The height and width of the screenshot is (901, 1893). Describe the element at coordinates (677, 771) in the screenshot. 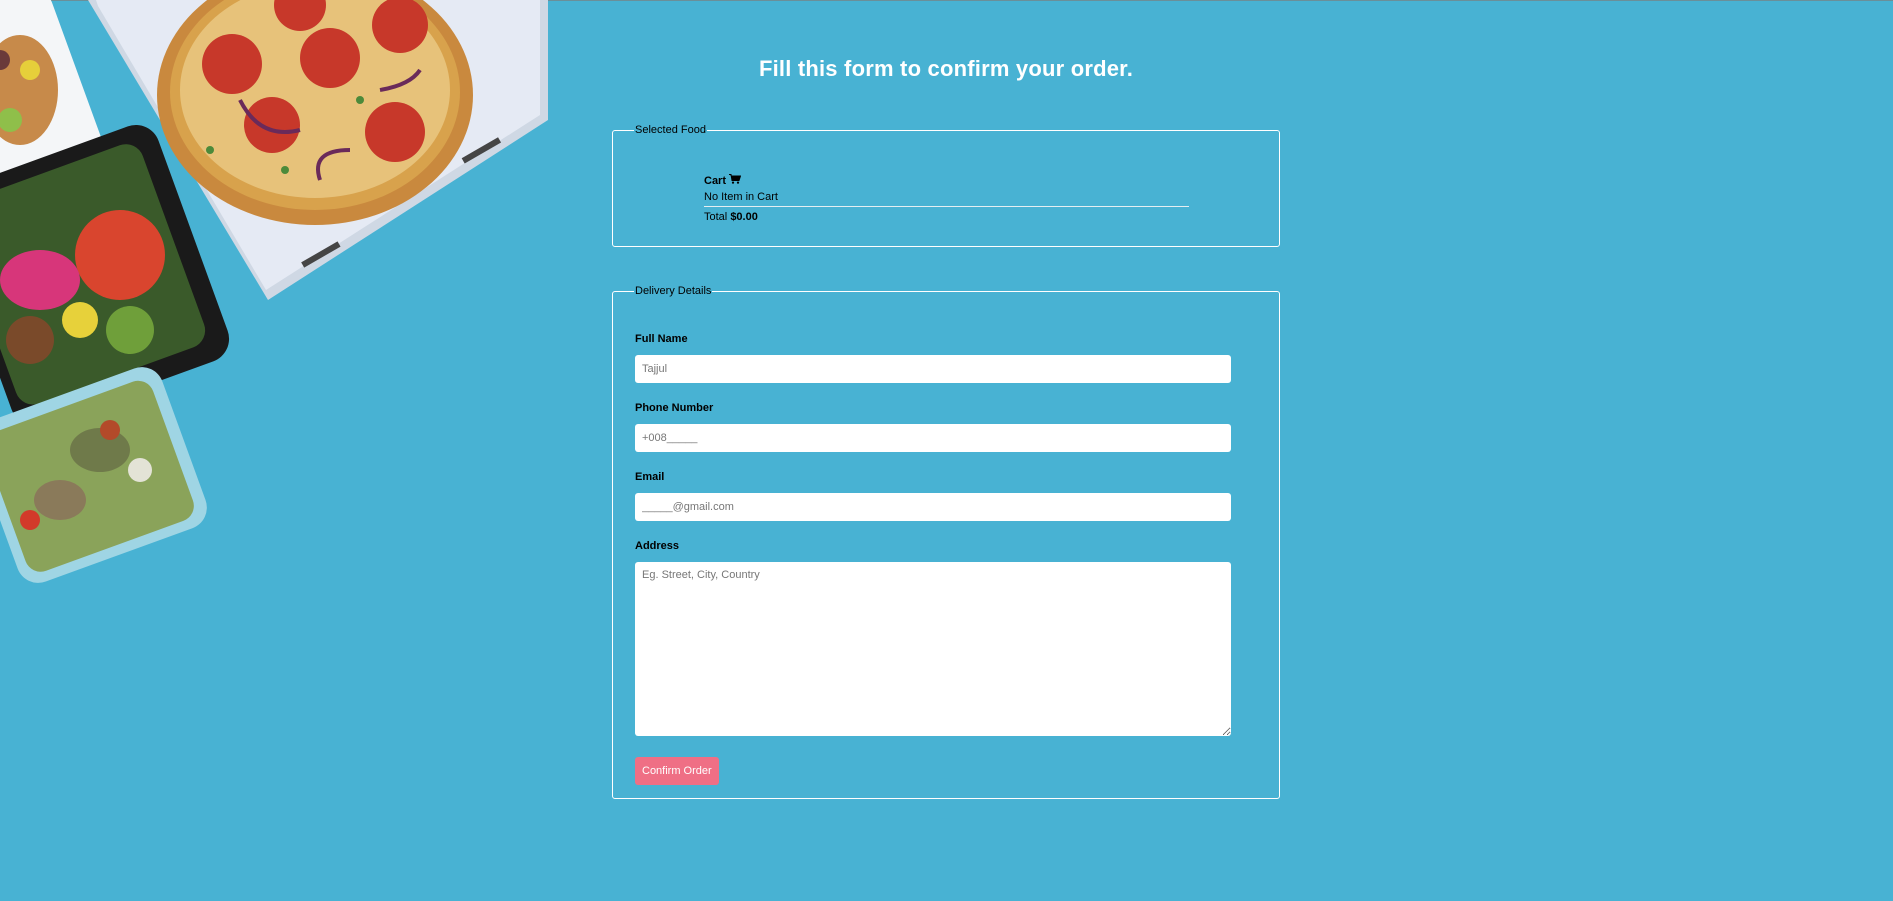

I see `confirm-order-button: Confirm Order` at that location.